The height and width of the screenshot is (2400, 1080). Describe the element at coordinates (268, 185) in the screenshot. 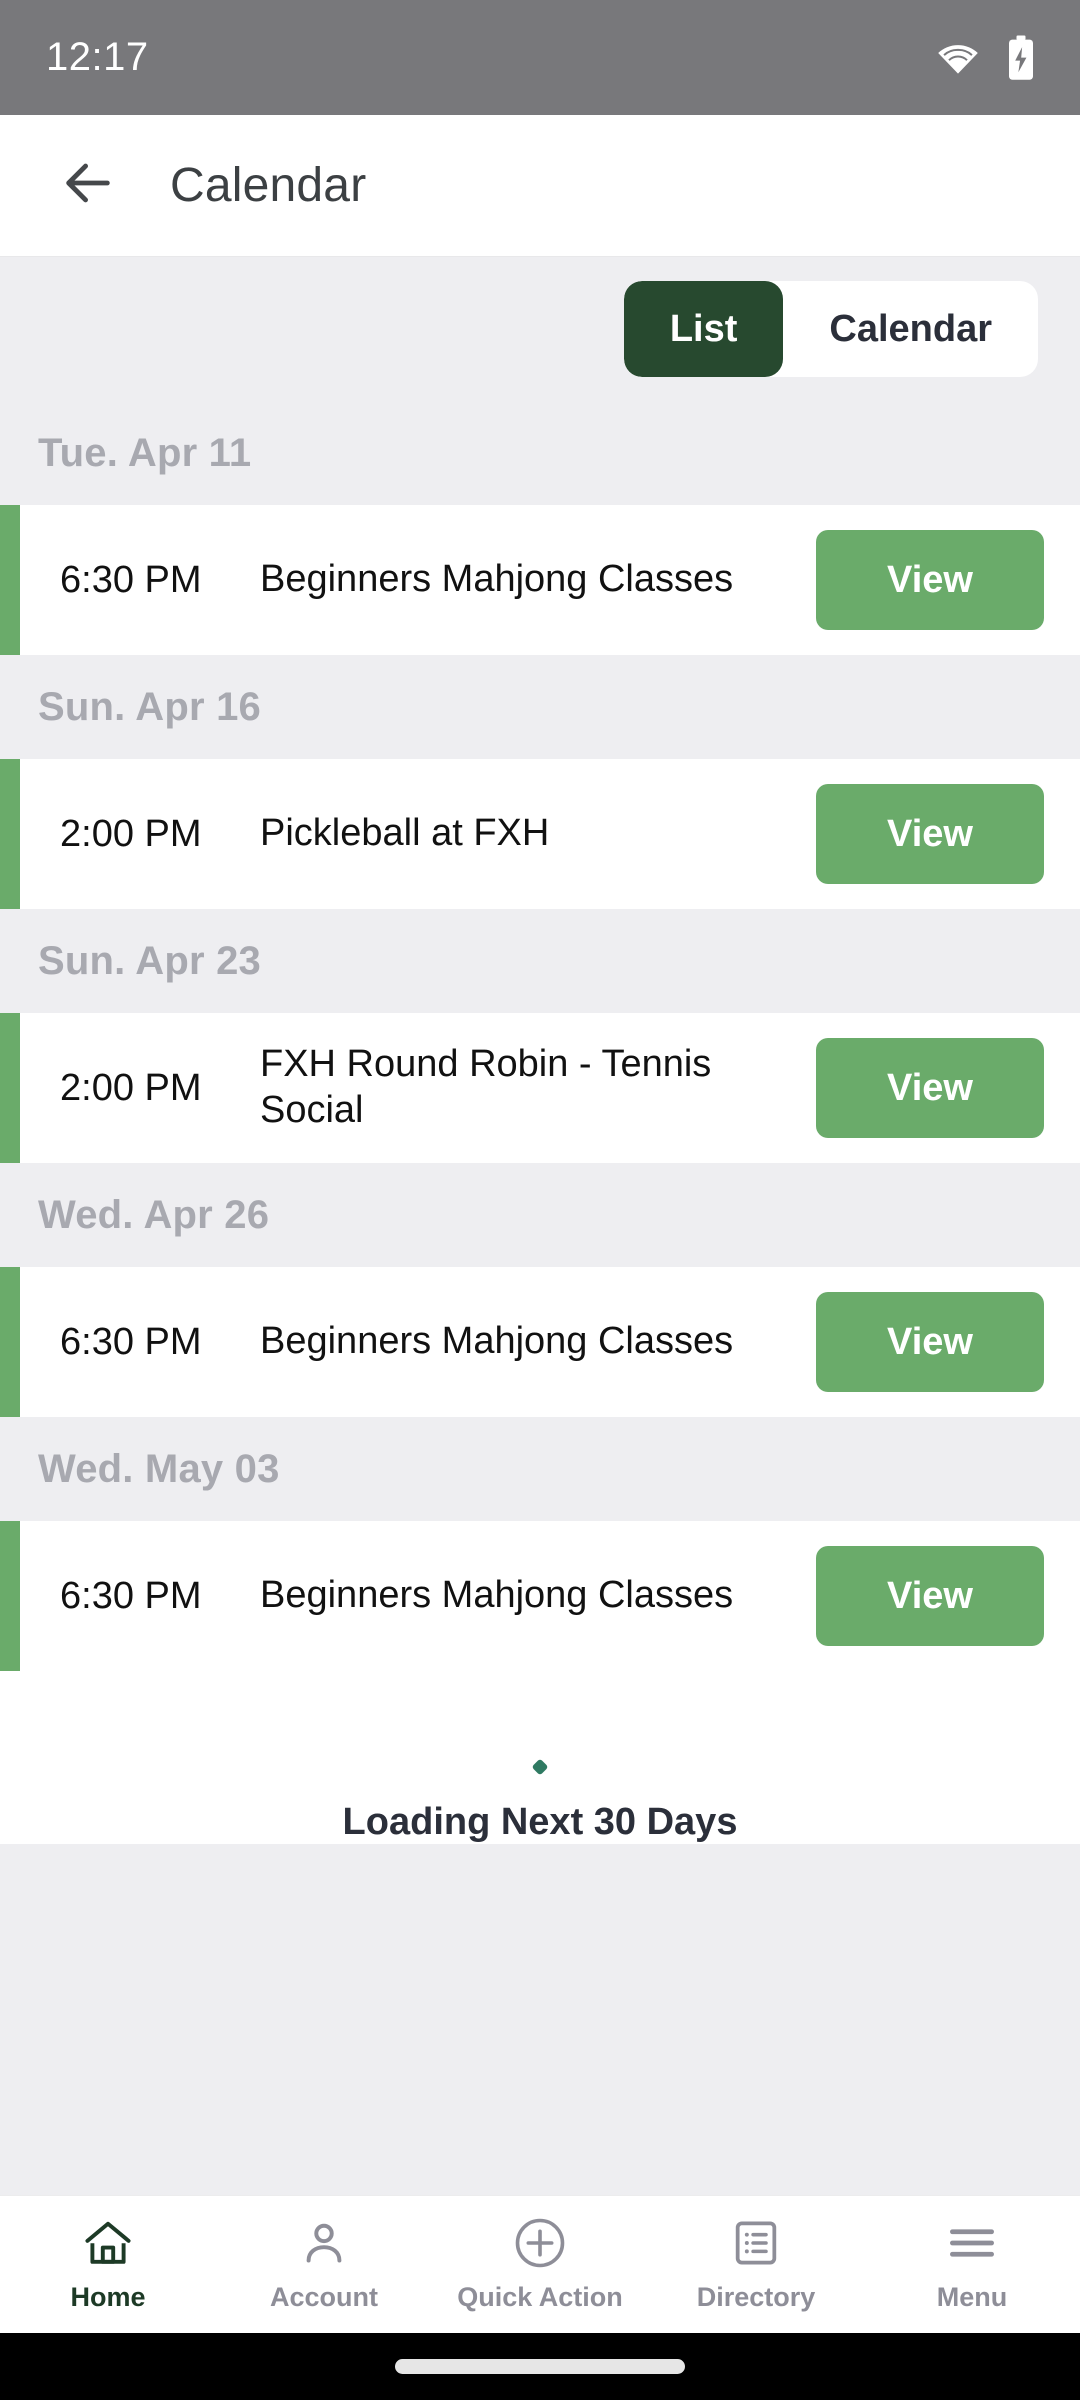

I see `page-title: Calendar` at that location.